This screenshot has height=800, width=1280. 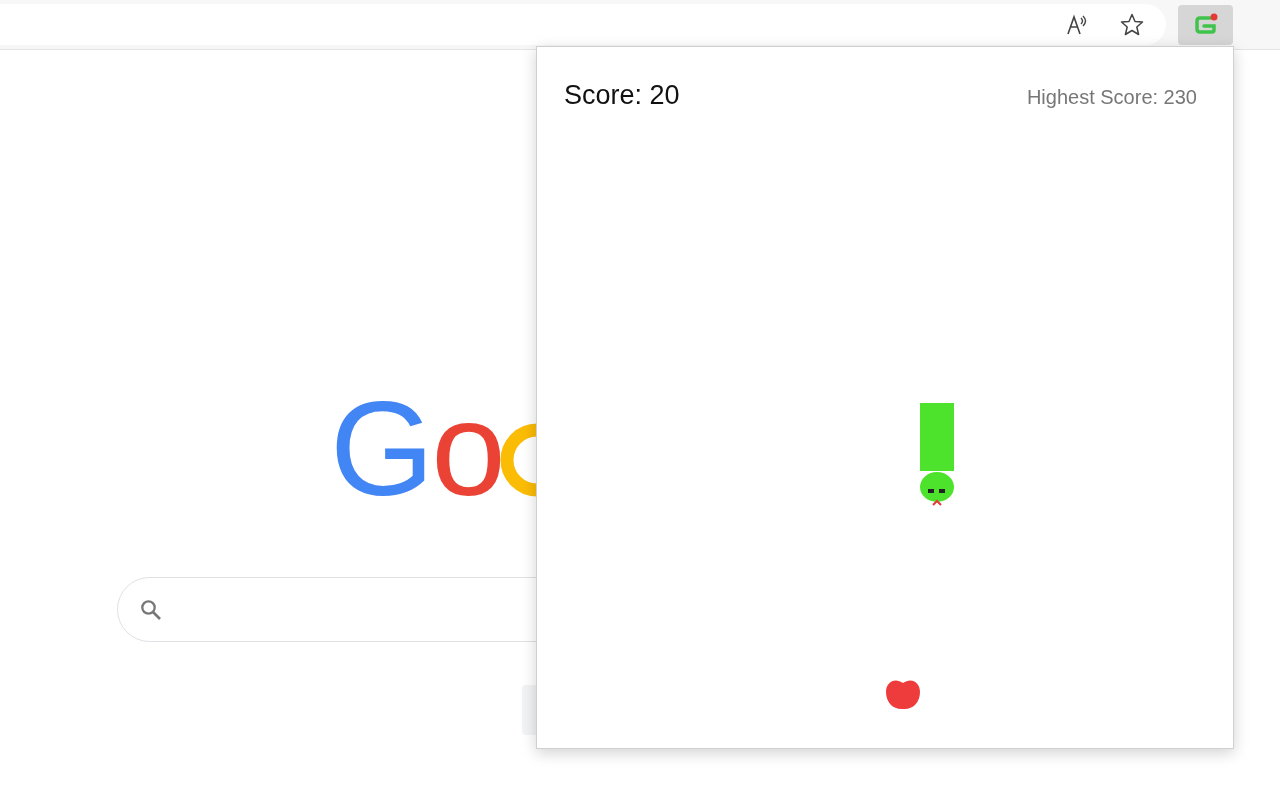 I want to click on logo-letter: o, so click(x=467, y=448).